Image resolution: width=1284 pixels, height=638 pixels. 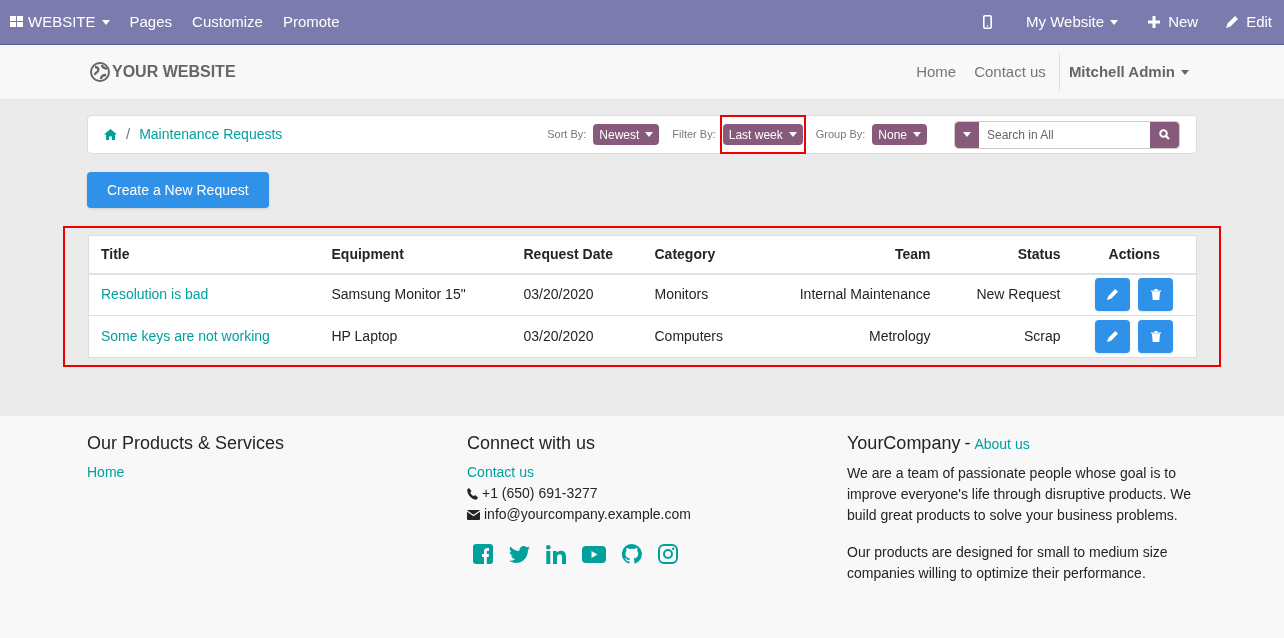 What do you see at coordinates (556, 554) in the screenshot?
I see `linkedin-icon` at bounding box center [556, 554].